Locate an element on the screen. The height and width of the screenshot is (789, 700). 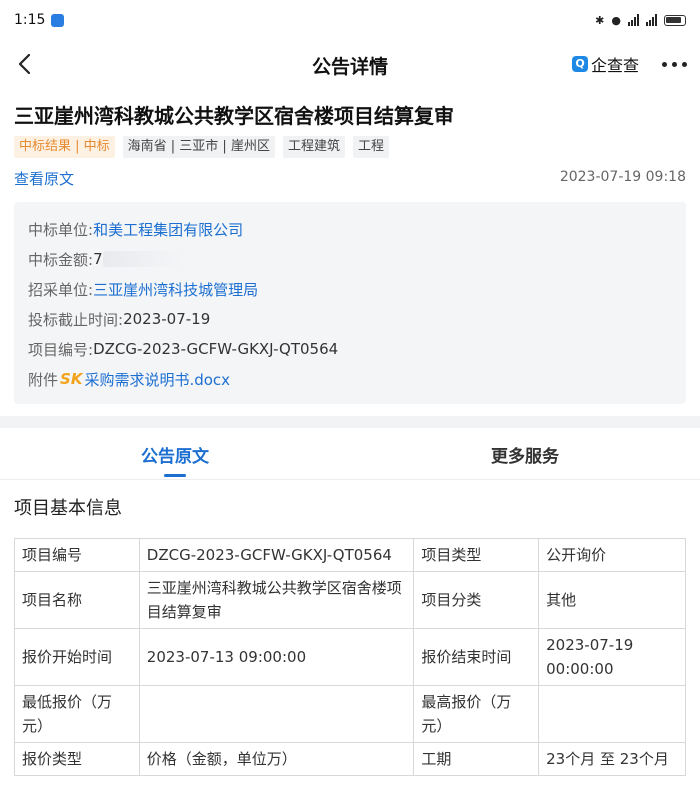
signal-icon is located at coordinates (633, 20).